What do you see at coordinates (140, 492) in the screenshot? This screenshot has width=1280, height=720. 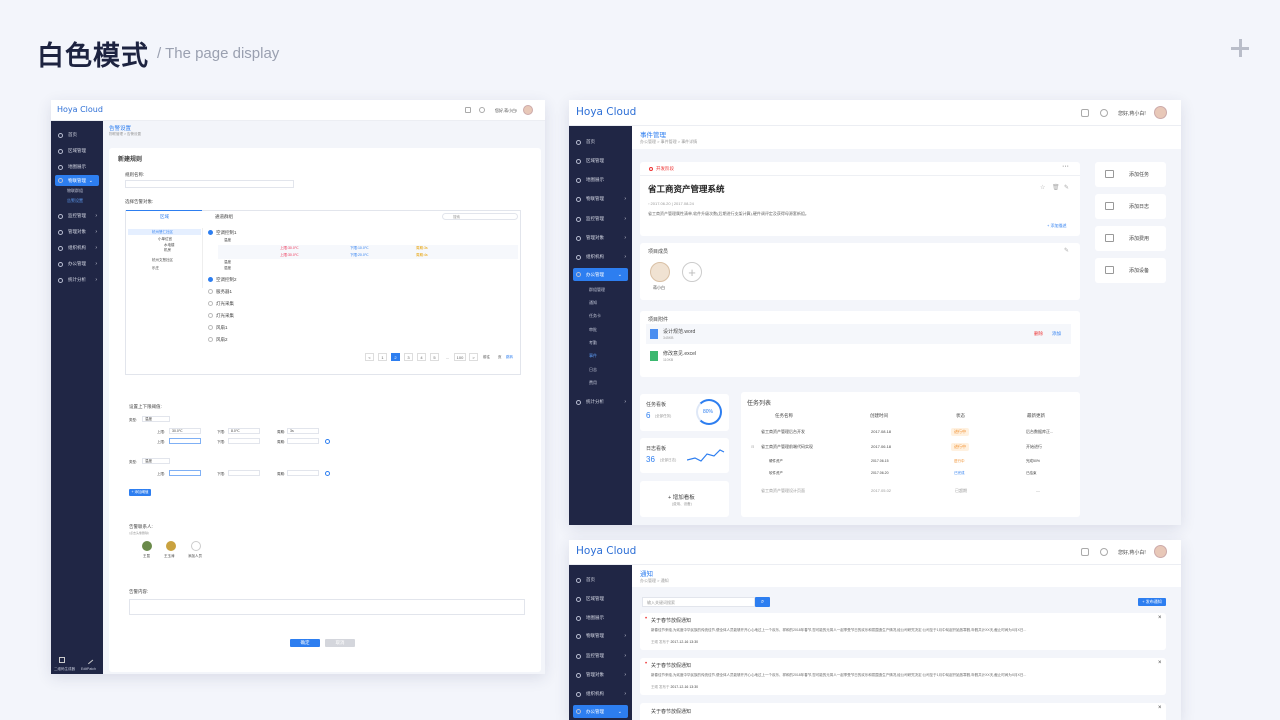 I see `add-threshold-button: + 添加阈值` at bounding box center [140, 492].